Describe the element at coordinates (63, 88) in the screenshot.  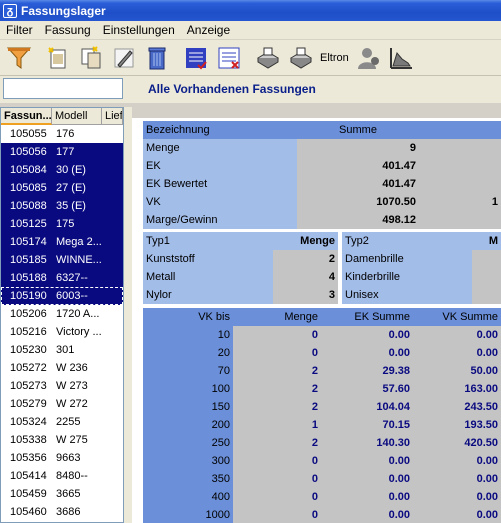
I see `search-input` at that location.